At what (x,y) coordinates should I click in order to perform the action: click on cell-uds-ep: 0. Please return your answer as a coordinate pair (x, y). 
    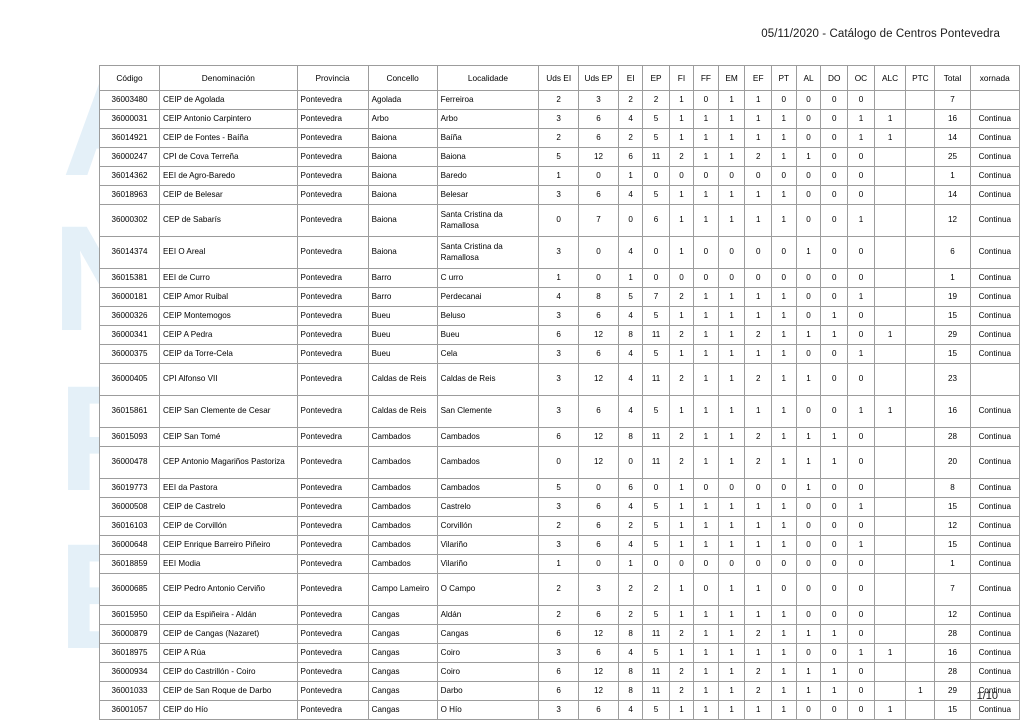
    Looking at the image, I should click on (598, 252).